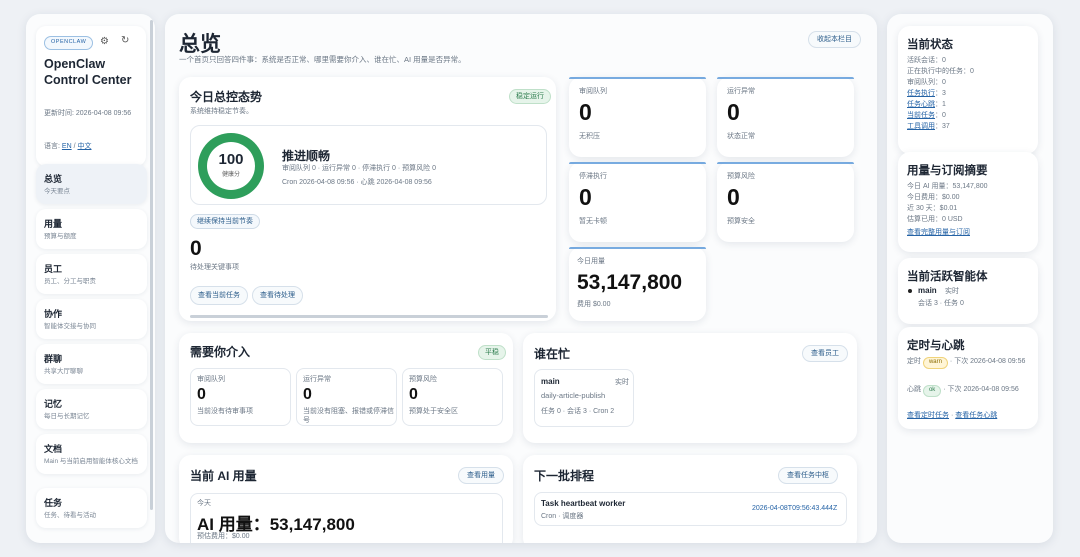 The height and width of the screenshot is (557, 1080). I want to click on sidebar-item-label: 记忆, so click(53, 404).